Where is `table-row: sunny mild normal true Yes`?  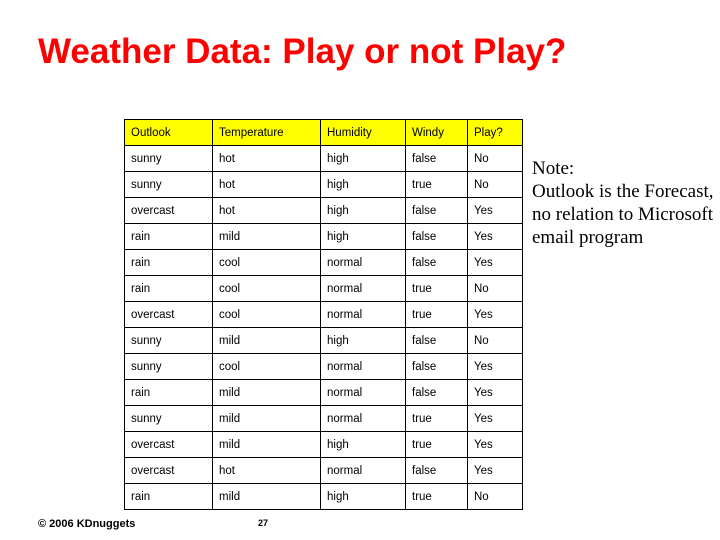
table-row: sunny mild normal true Yes is located at coordinates (323, 418).